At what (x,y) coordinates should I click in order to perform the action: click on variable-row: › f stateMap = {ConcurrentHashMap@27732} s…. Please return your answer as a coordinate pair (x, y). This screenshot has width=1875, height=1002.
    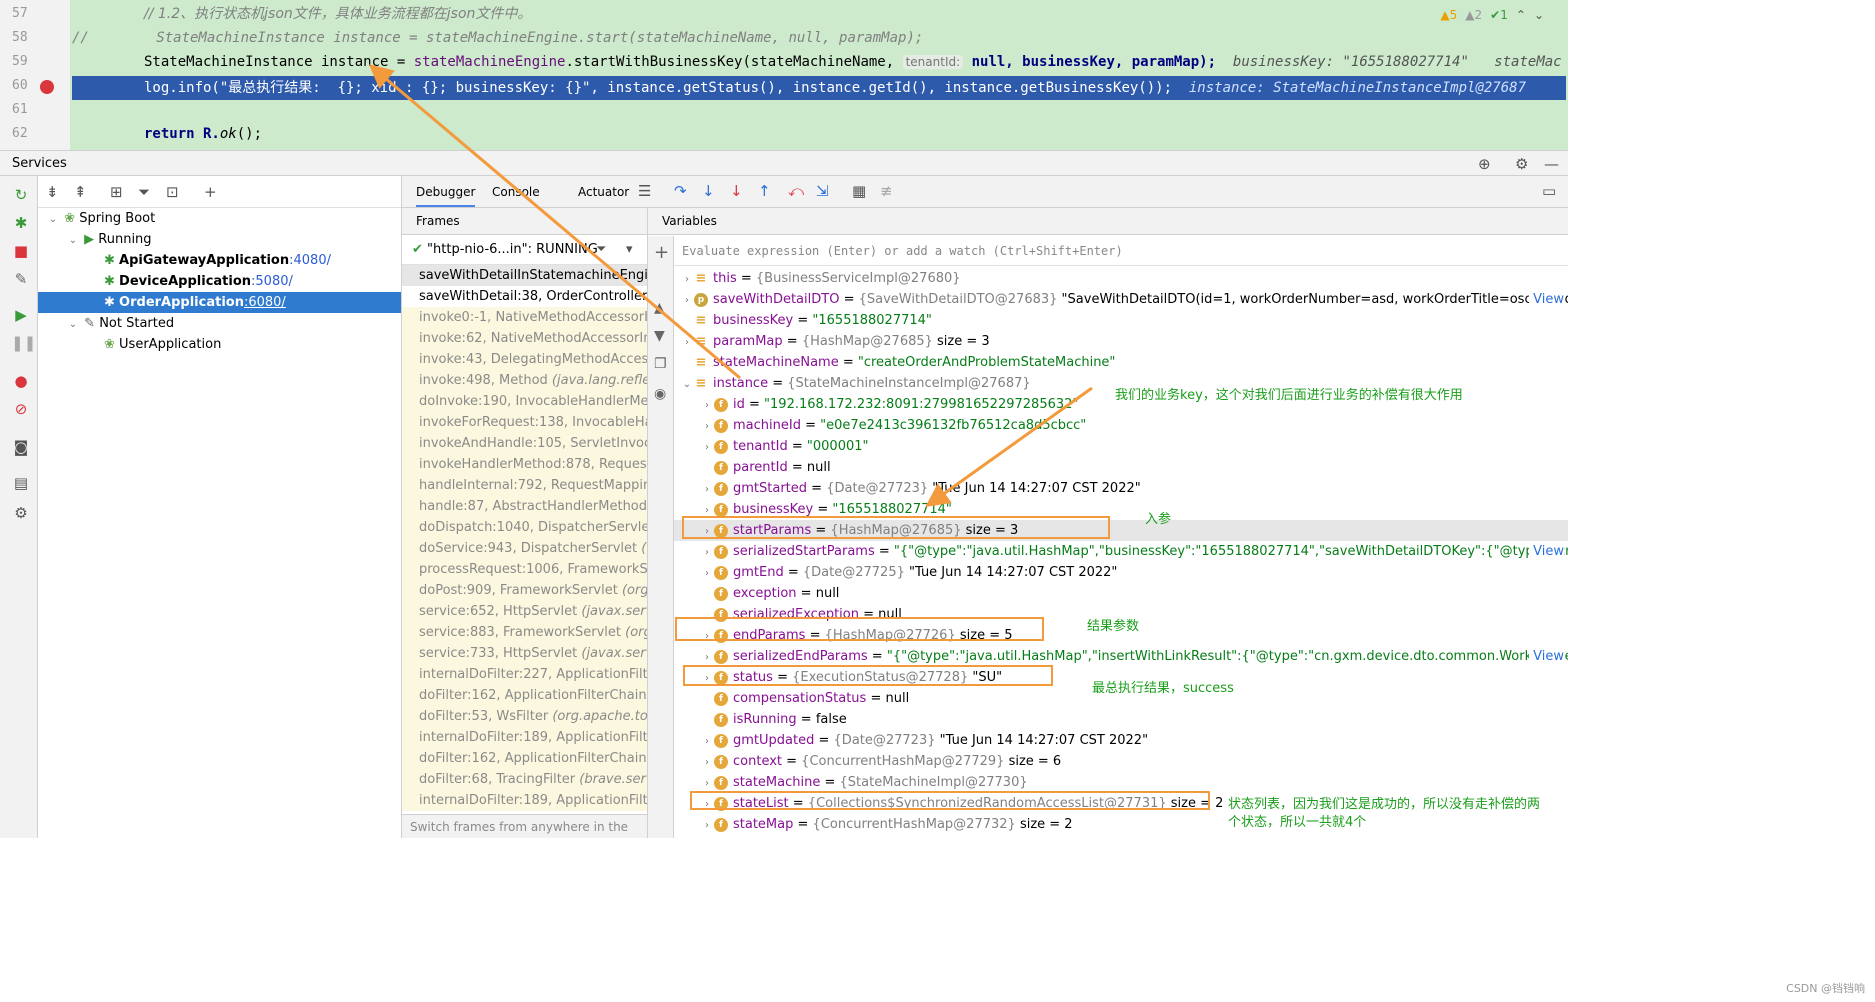
    Looking at the image, I should click on (1121, 824).